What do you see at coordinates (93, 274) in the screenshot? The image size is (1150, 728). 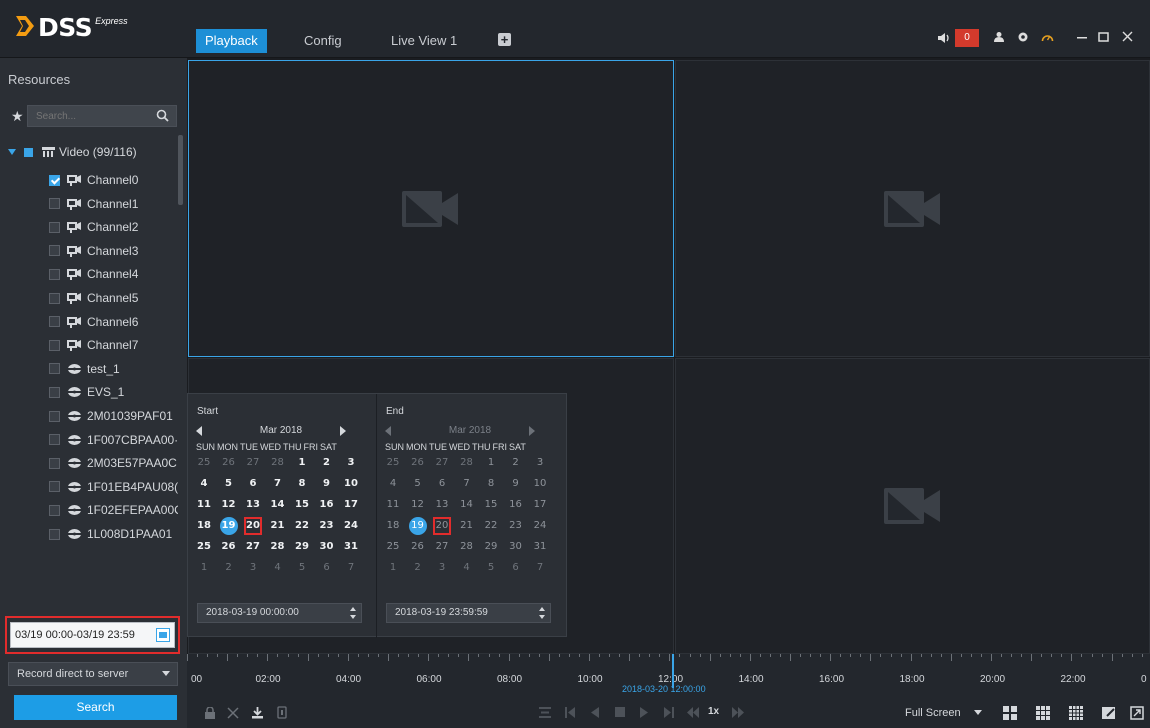 I see `channel-item: Channel4` at bounding box center [93, 274].